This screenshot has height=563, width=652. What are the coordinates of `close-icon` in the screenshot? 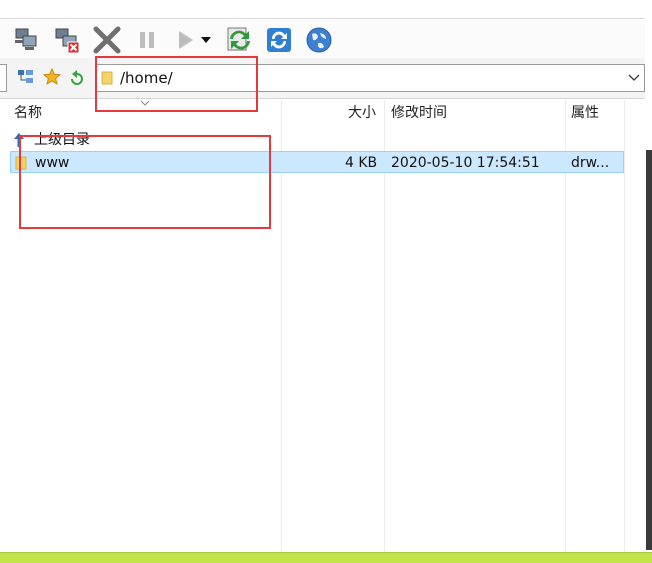 It's located at (107, 40).